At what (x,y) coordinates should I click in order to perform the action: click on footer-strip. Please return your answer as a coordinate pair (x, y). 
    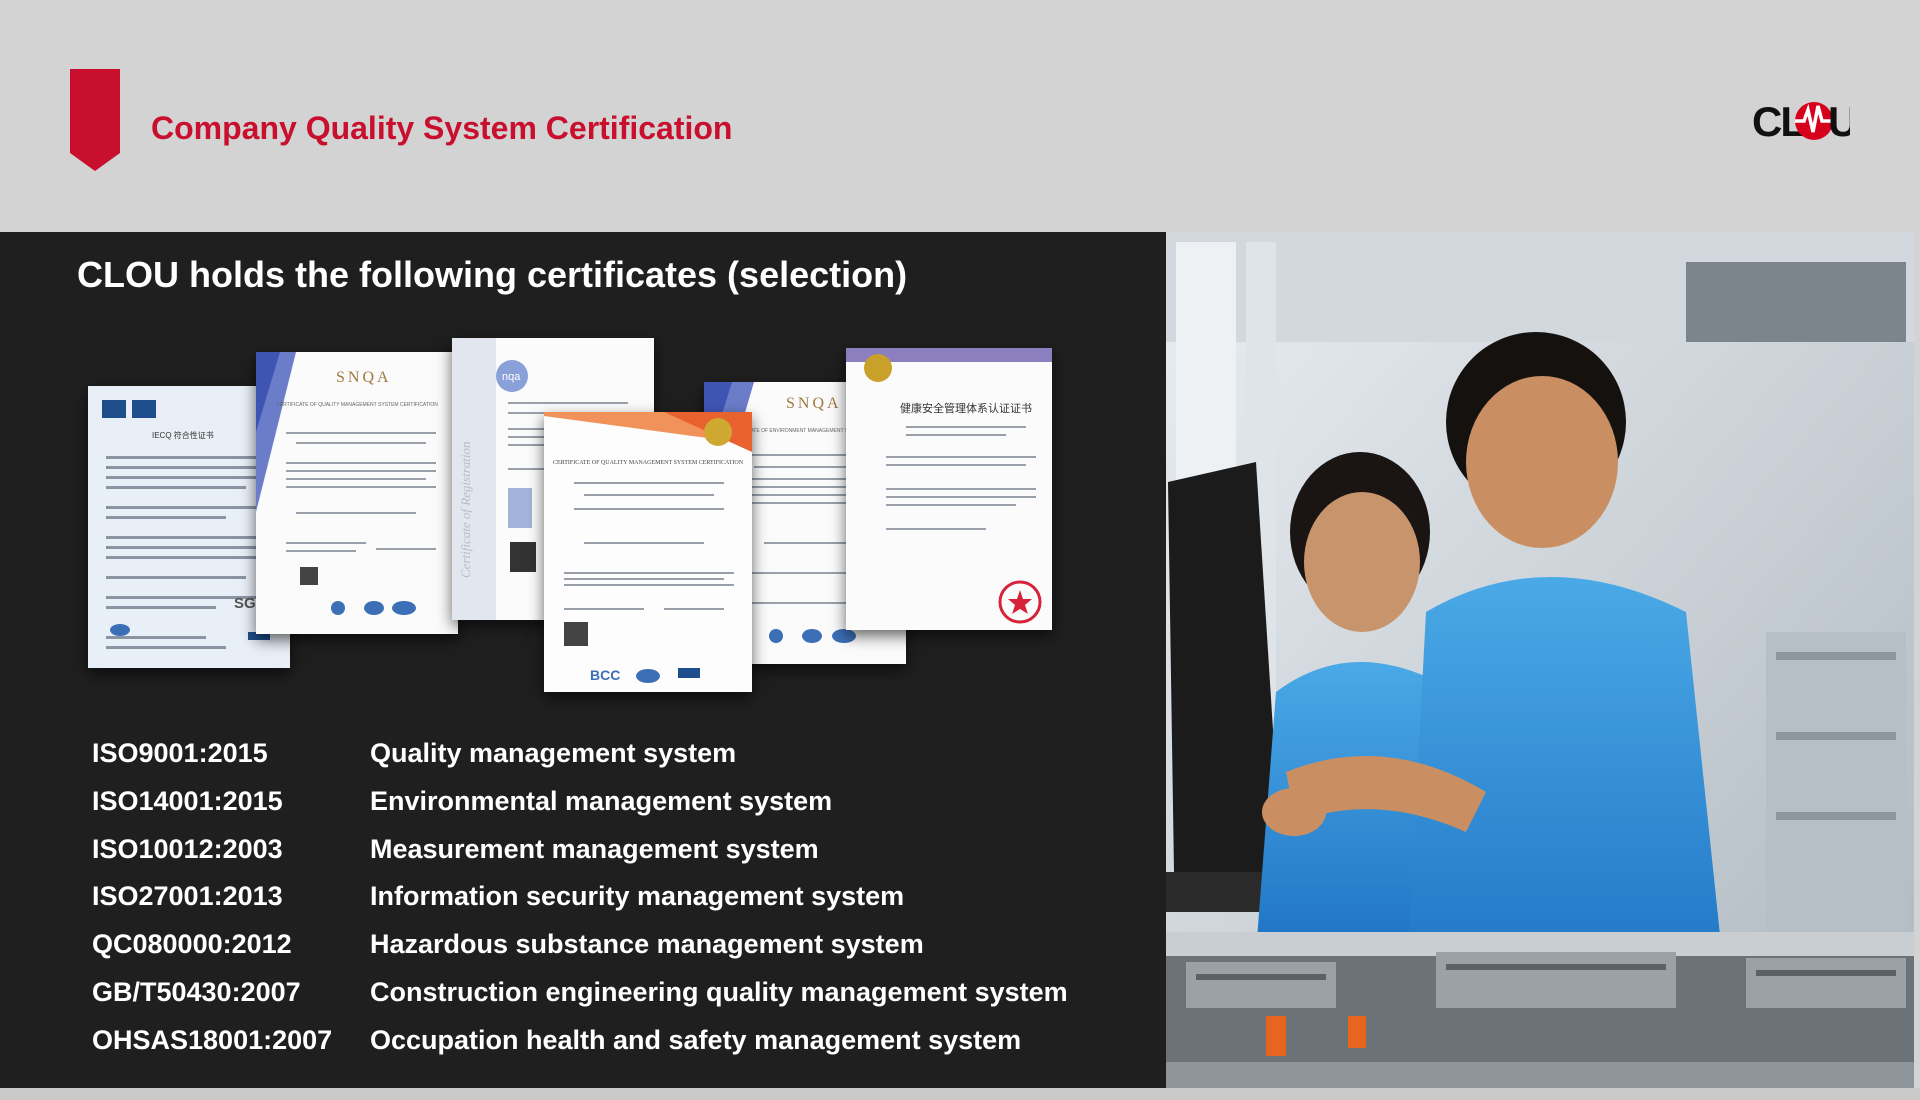
    Looking at the image, I should click on (960, 1094).